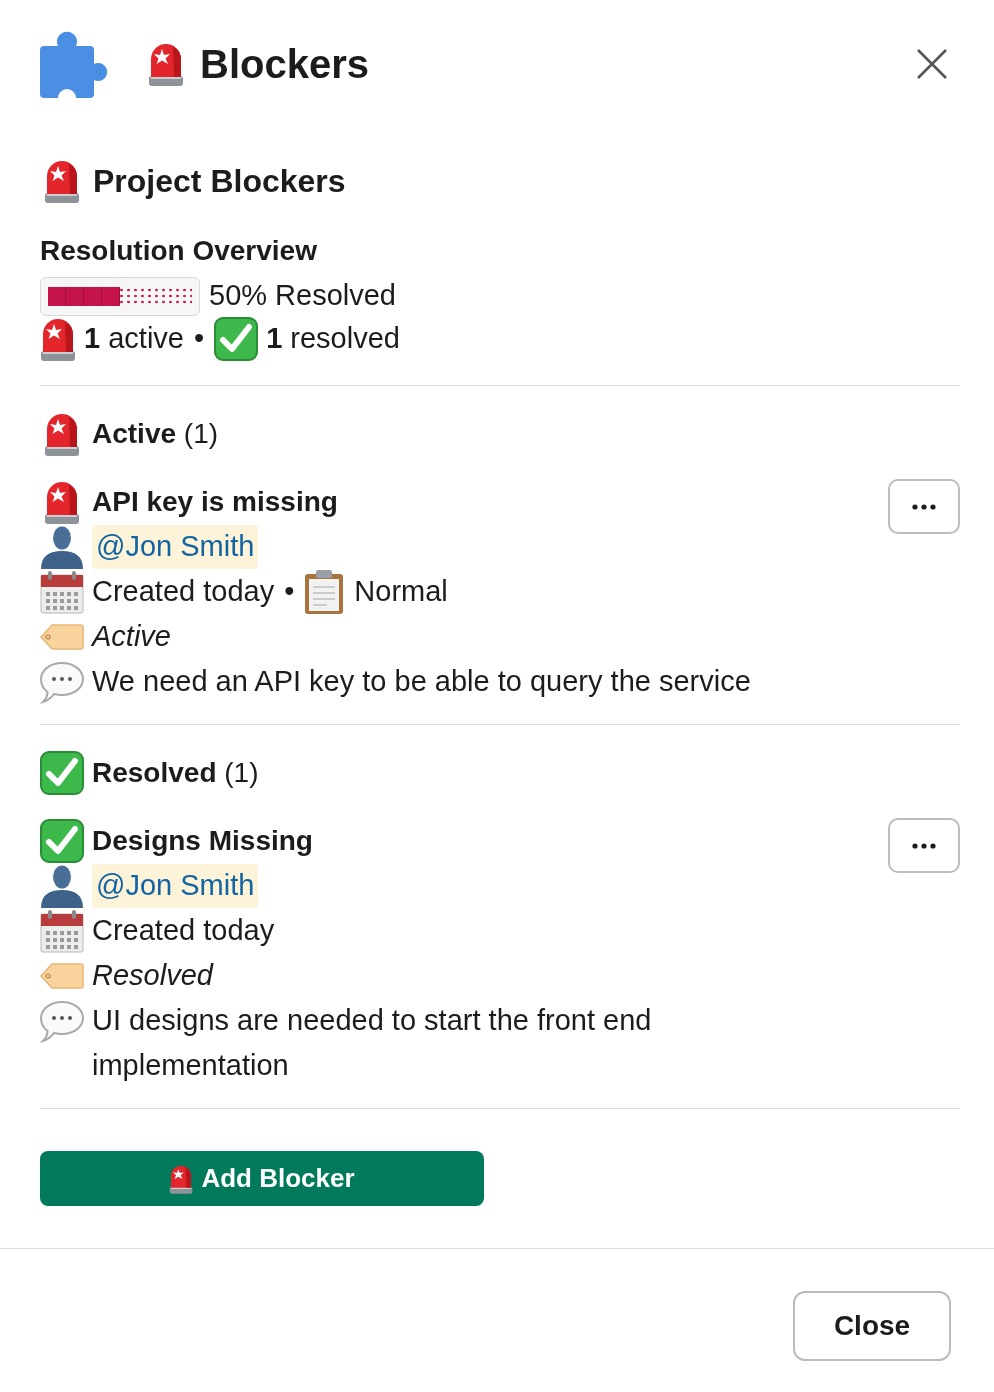 The image size is (994, 1392). What do you see at coordinates (152, 975) in the screenshot?
I see `status-label: Resolved` at bounding box center [152, 975].